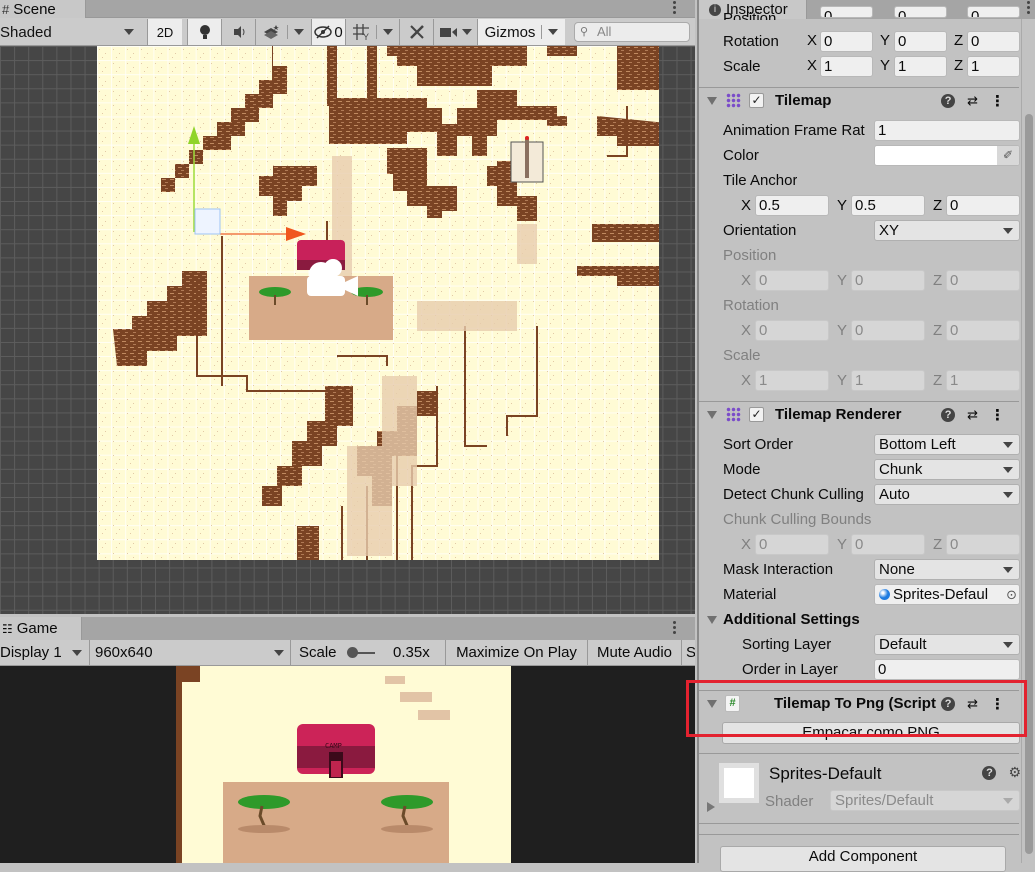 The width and height of the screenshot is (1035, 872). I want to click on tile-anchor-y: 0.5, so click(888, 205).